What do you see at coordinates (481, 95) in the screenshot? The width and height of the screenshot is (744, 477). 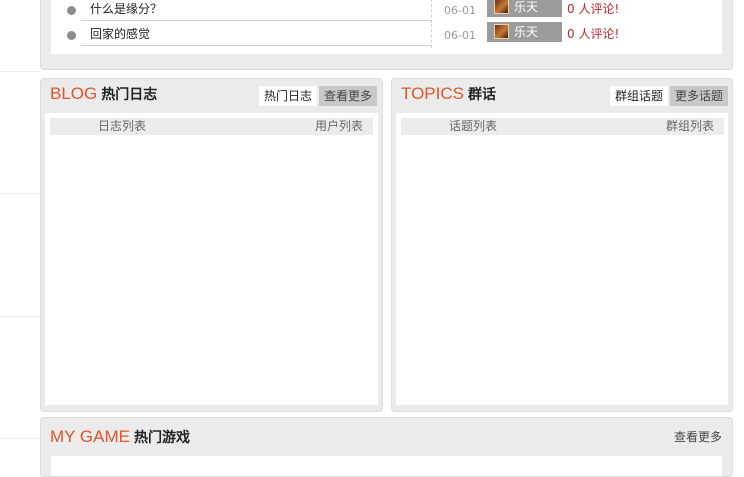 I see `topics-title-zh: 群话` at bounding box center [481, 95].